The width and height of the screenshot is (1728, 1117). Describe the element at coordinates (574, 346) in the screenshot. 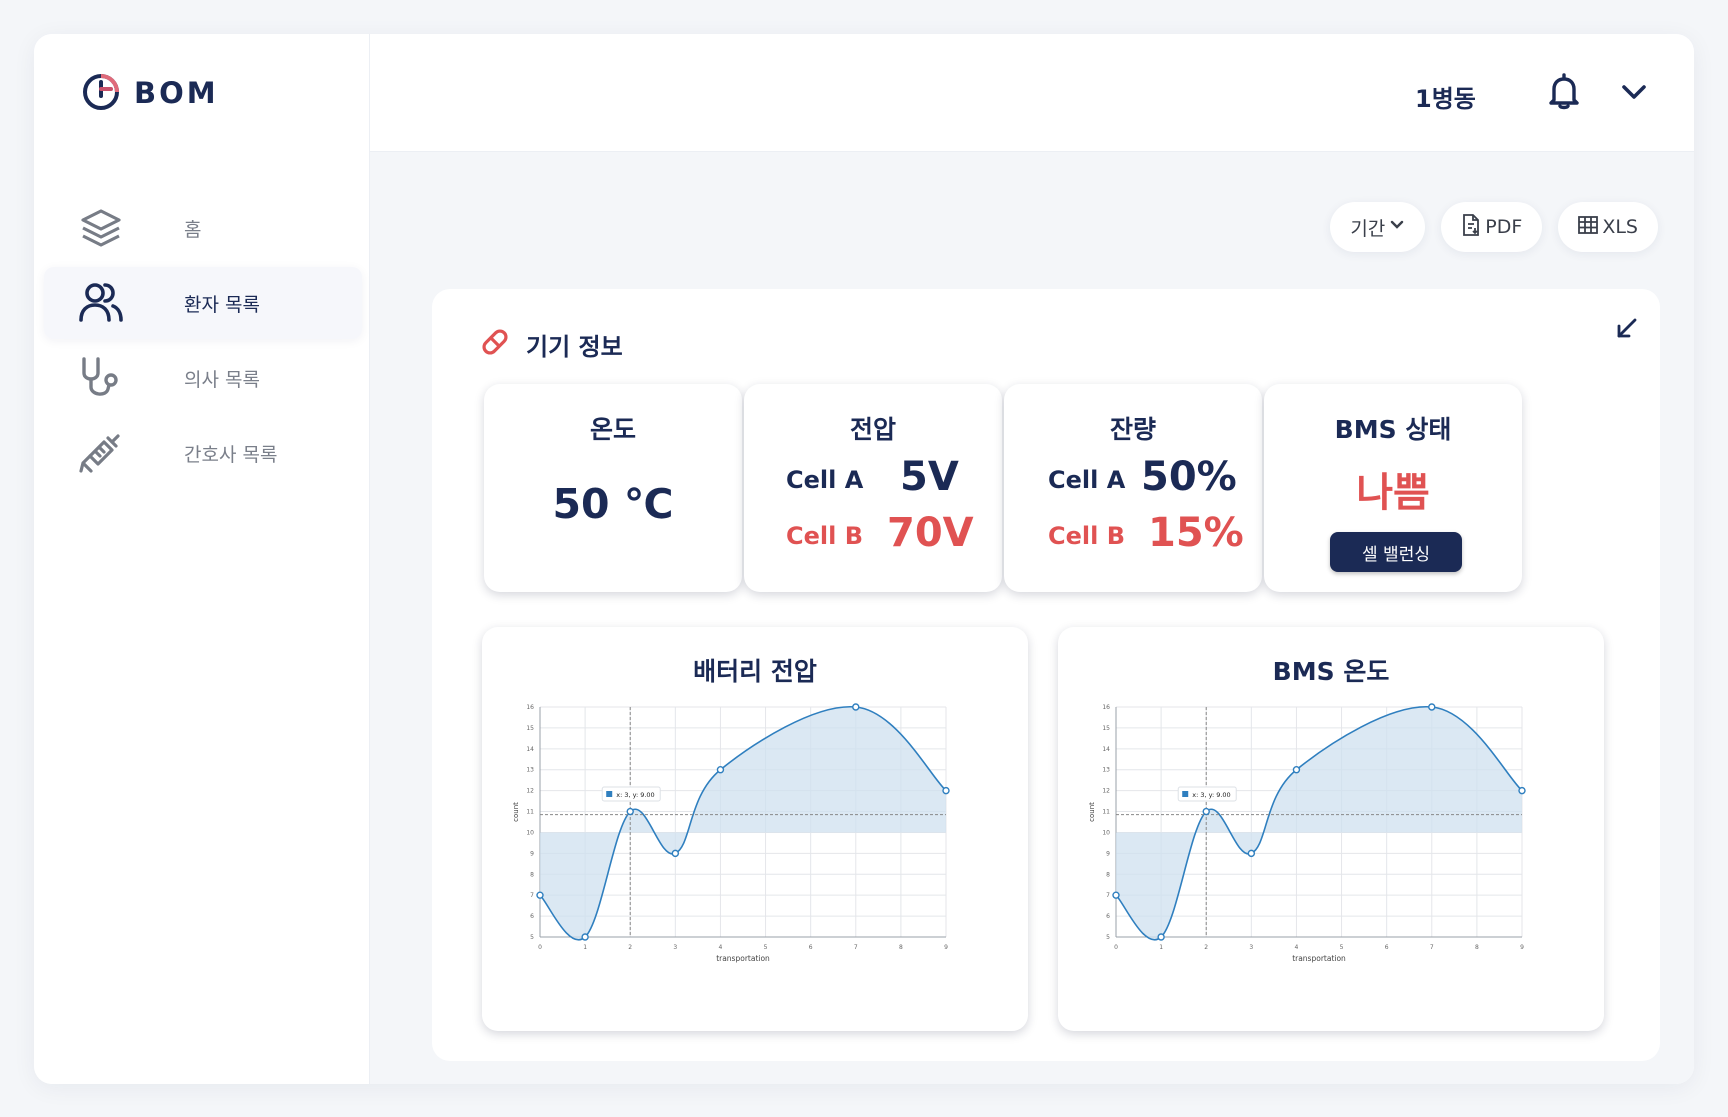

I see `panel-title: 기기 정보` at that location.